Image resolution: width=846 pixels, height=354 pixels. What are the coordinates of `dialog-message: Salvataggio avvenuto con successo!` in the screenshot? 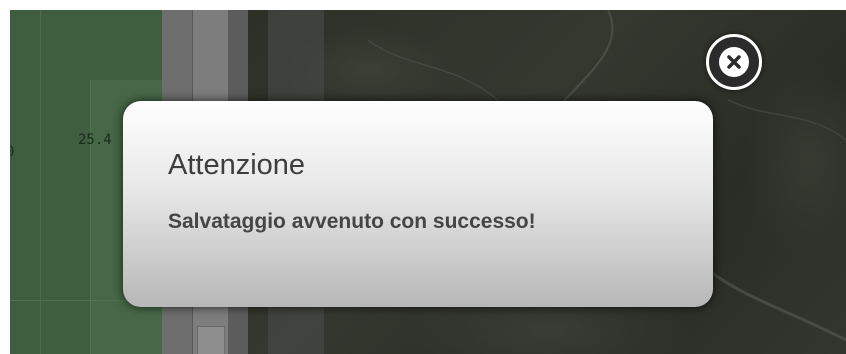 It's located at (352, 221).